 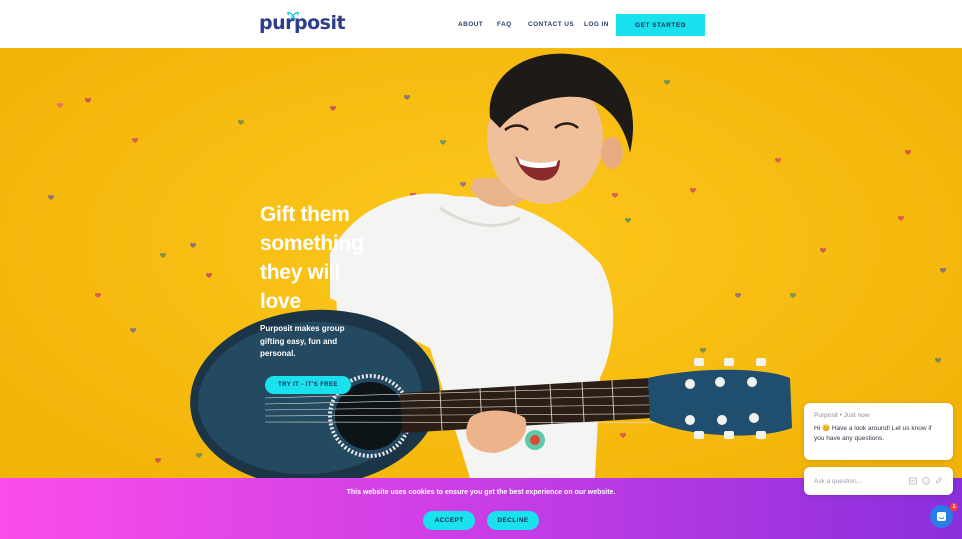 I want to click on chat-tools, so click(x=926, y=481).